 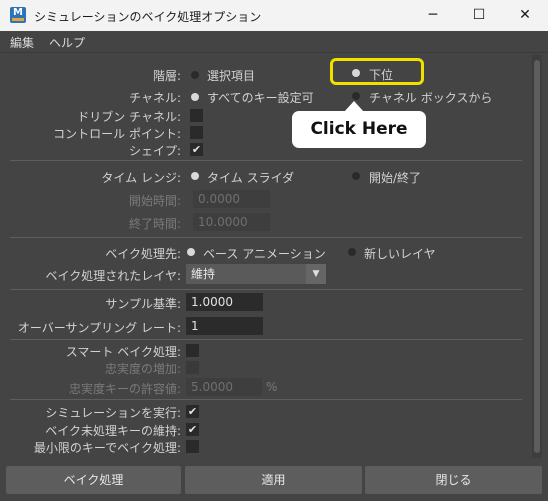 What do you see at coordinates (148, 17) in the screenshot?
I see `window-title: シミュレーションのベイク処理オプション` at bounding box center [148, 17].